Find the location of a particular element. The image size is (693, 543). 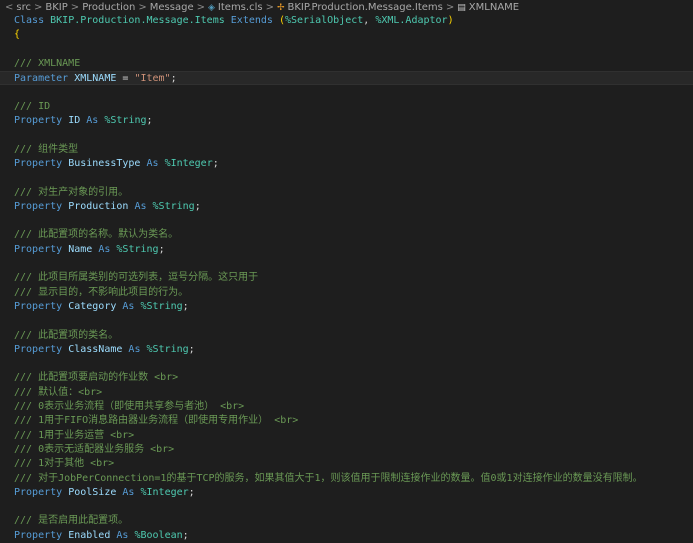

code-line-comment: /// 此配置项要启动的作业数 <br> is located at coordinates (346, 378).